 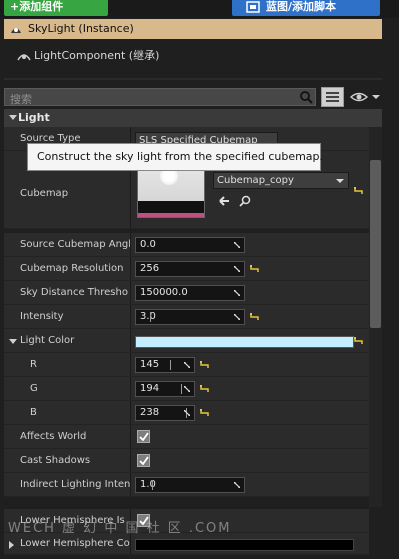 What do you see at coordinates (366, 97) in the screenshot?
I see `view-options-eye-icon` at bounding box center [366, 97].